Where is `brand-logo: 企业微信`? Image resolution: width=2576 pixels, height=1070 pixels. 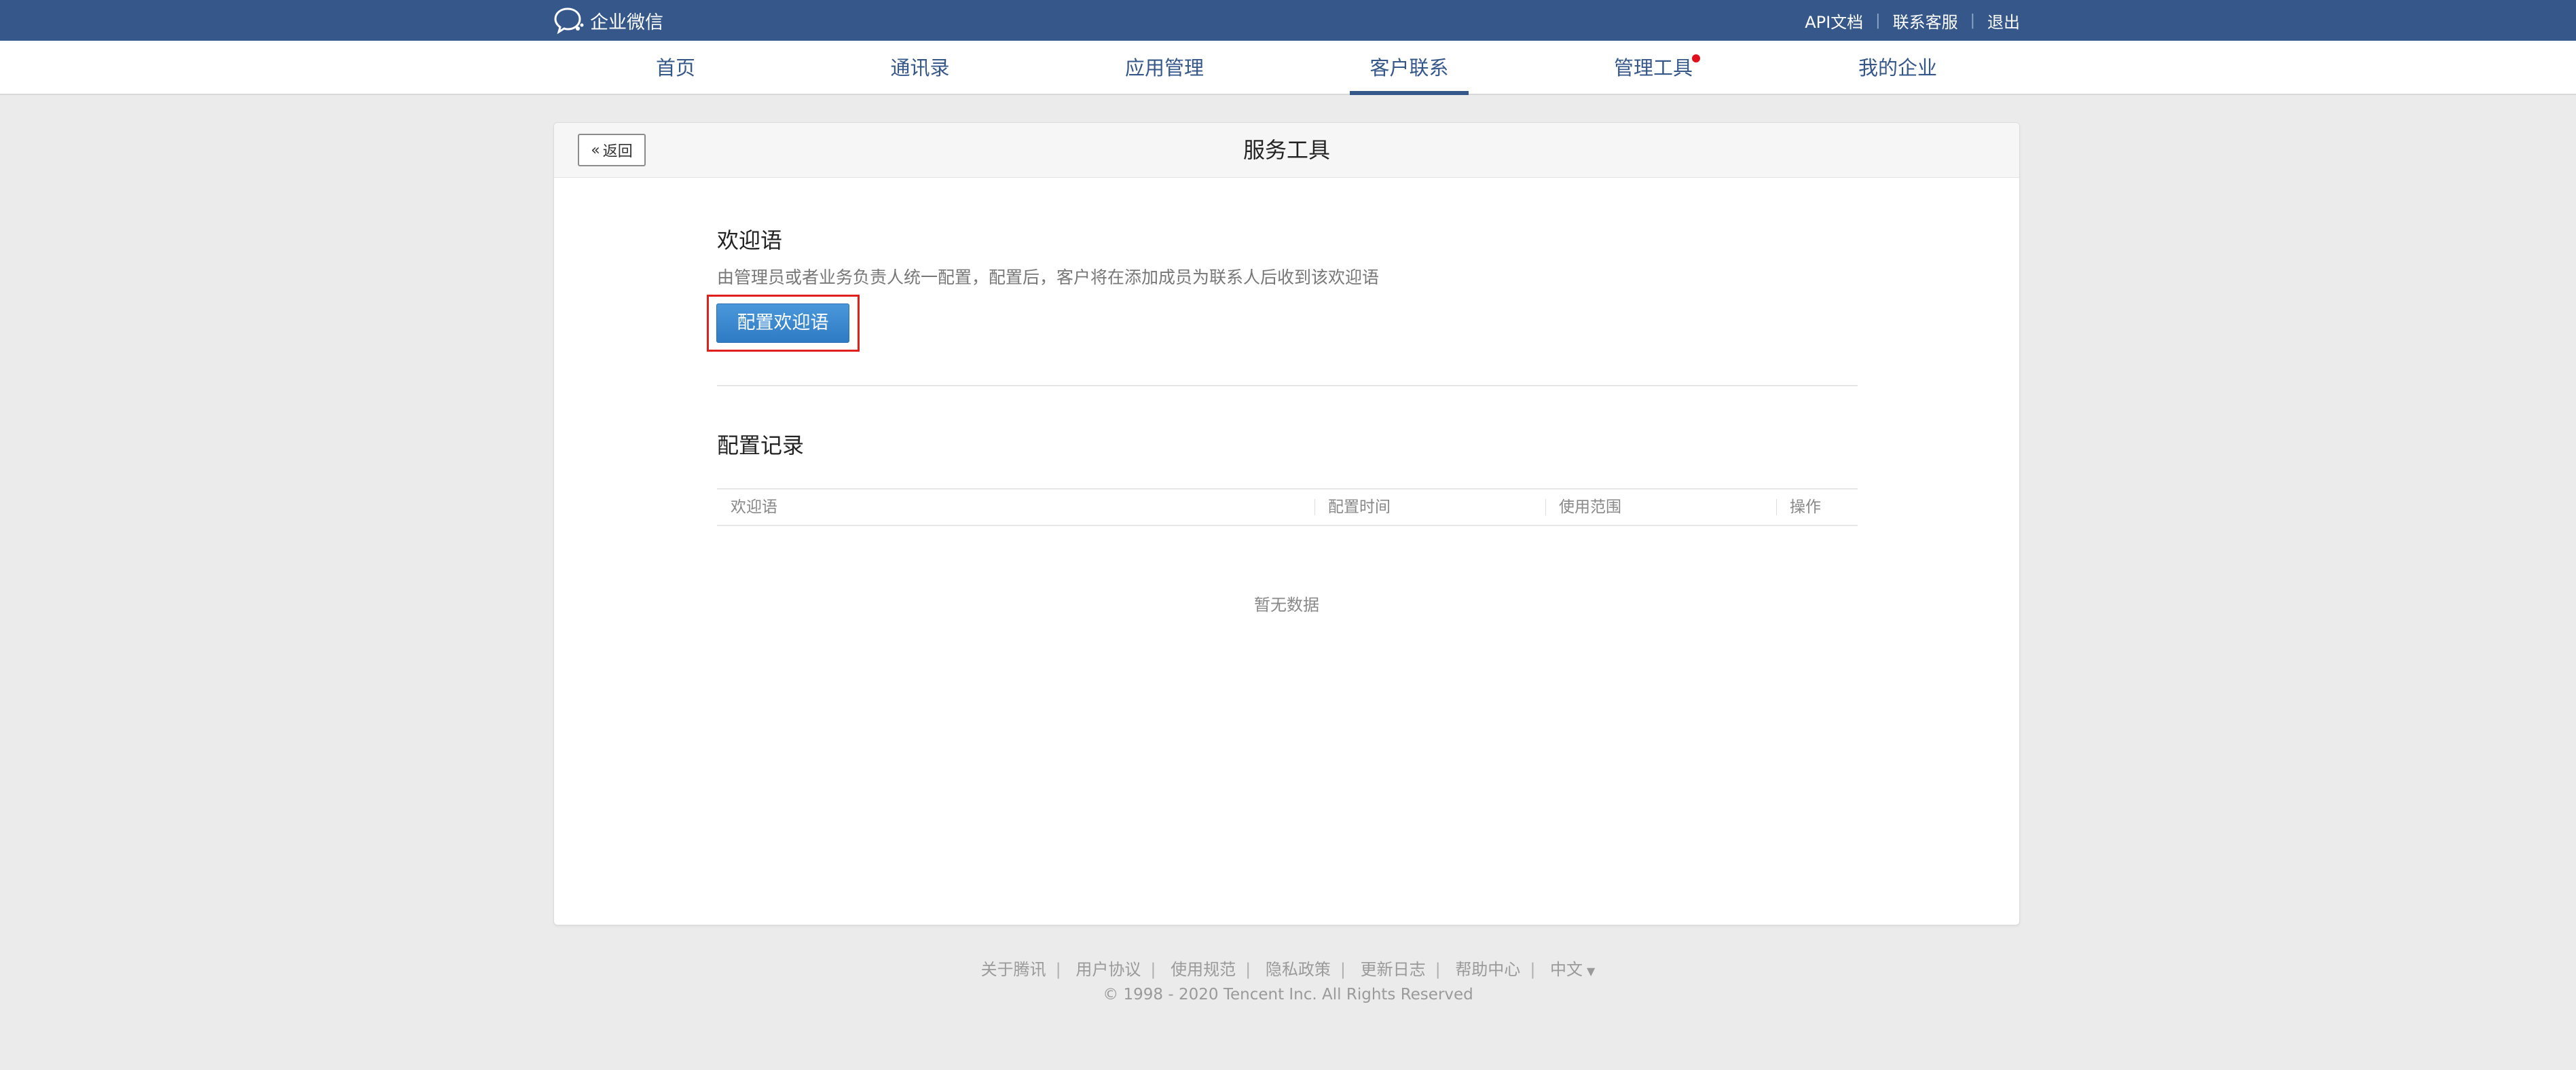
brand-logo: 企业微信 is located at coordinates (608, 20).